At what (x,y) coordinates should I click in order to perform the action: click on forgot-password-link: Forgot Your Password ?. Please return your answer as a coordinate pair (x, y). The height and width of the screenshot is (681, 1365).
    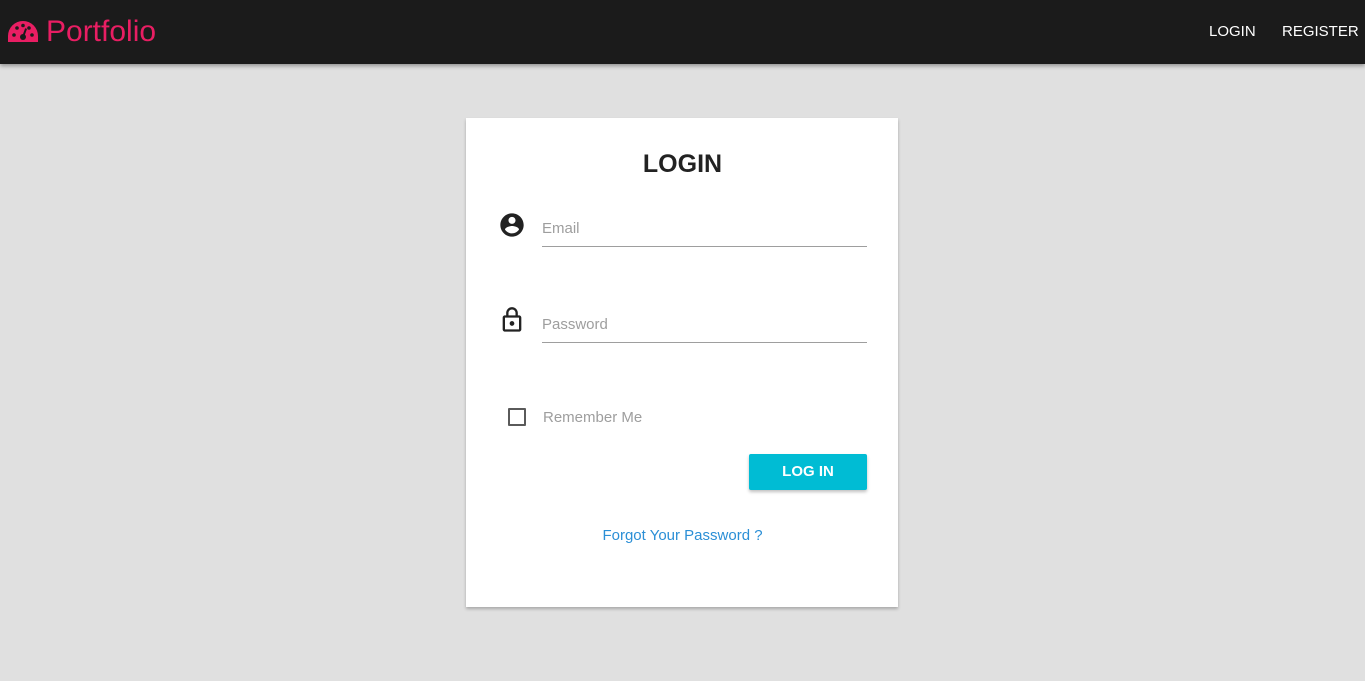
    Looking at the image, I should click on (682, 536).